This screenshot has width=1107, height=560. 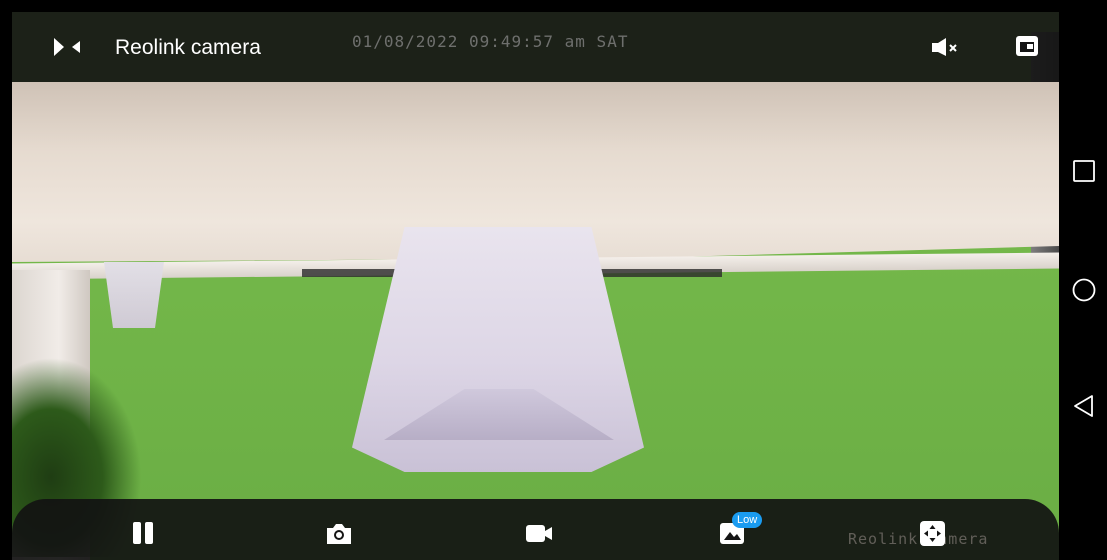 What do you see at coordinates (134, 295) in the screenshot?
I see `feed-bracket` at bounding box center [134, 295].